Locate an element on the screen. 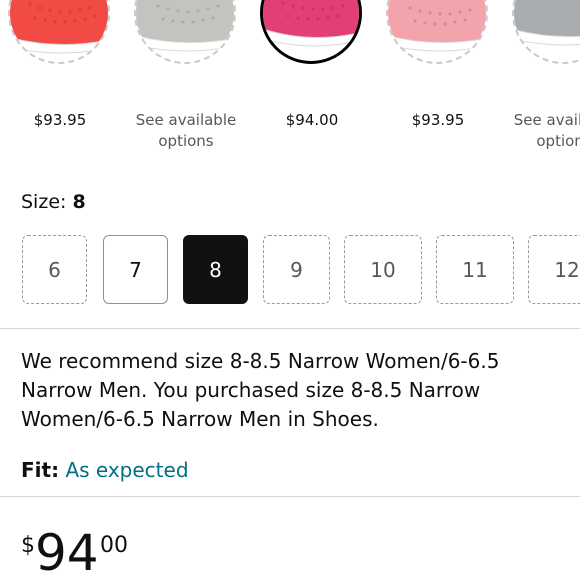 The image size is (580, 587). shoe-image-gray is located at coordinates (547, 23).